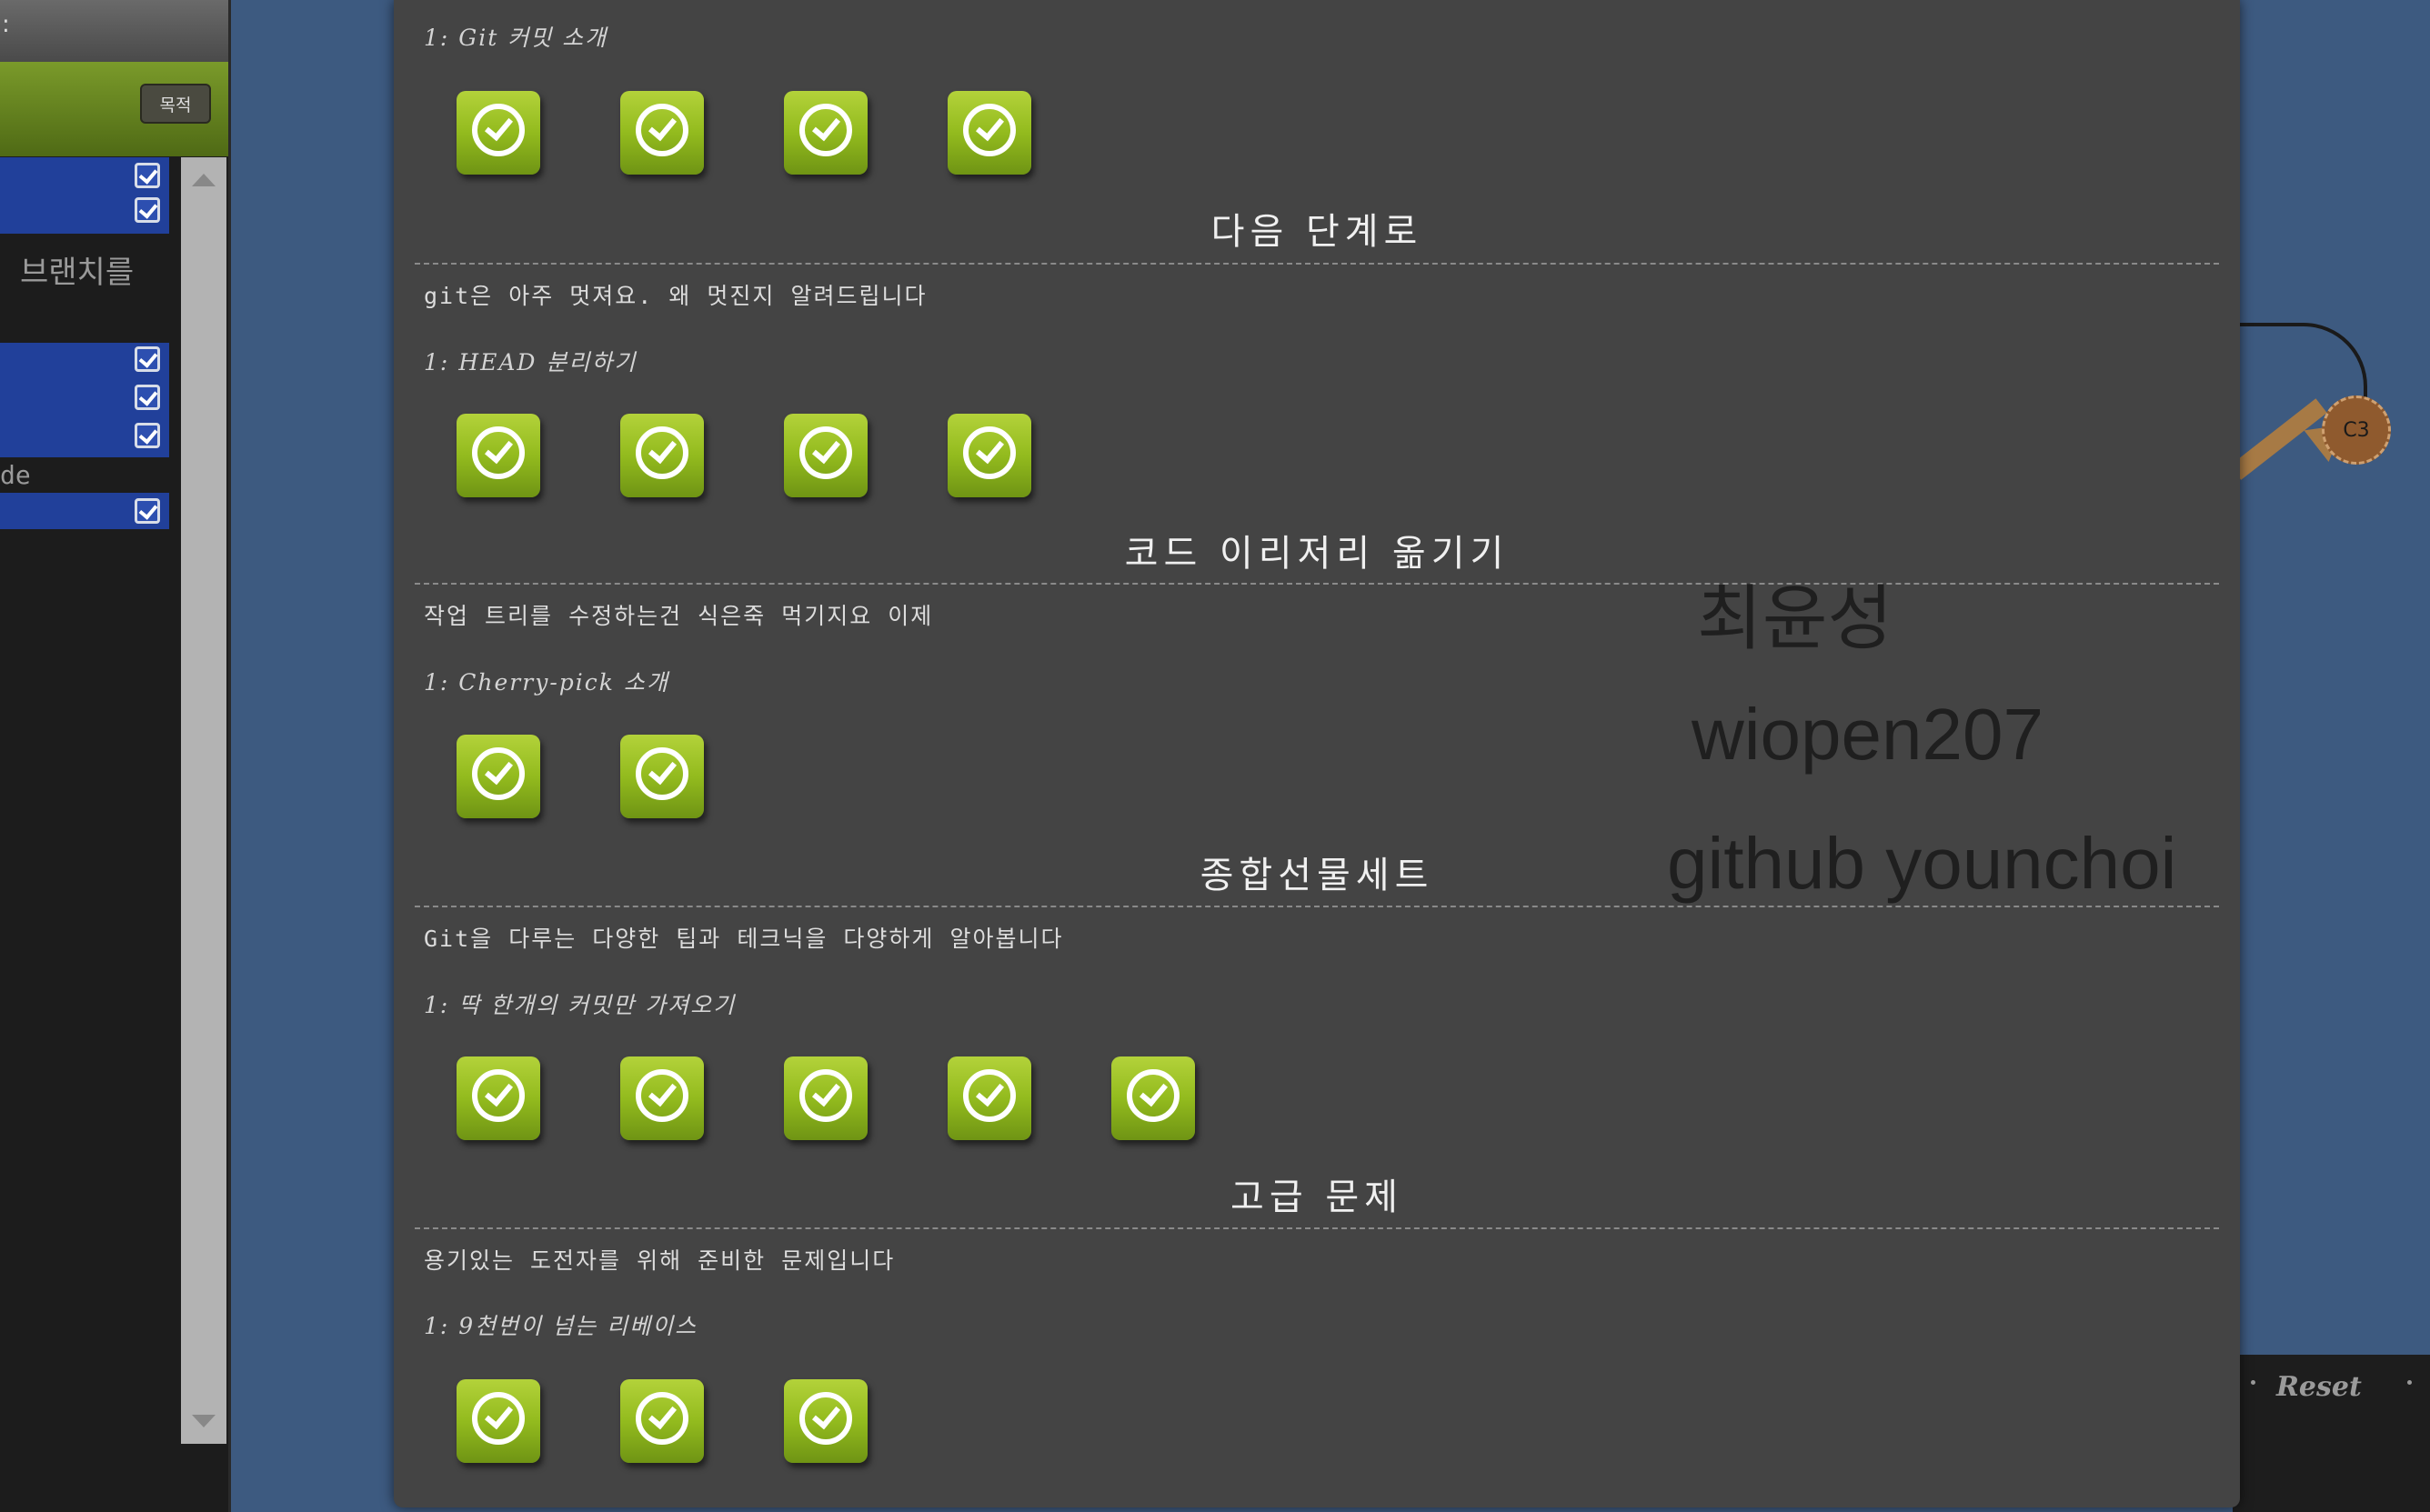 Image resolution: width=2430 pixels, height=1512 pixels. What do you see at coordinates (204, 1421) in the screenshot?
I see `scroll-down-icon` at bounding box center [204, 1421].